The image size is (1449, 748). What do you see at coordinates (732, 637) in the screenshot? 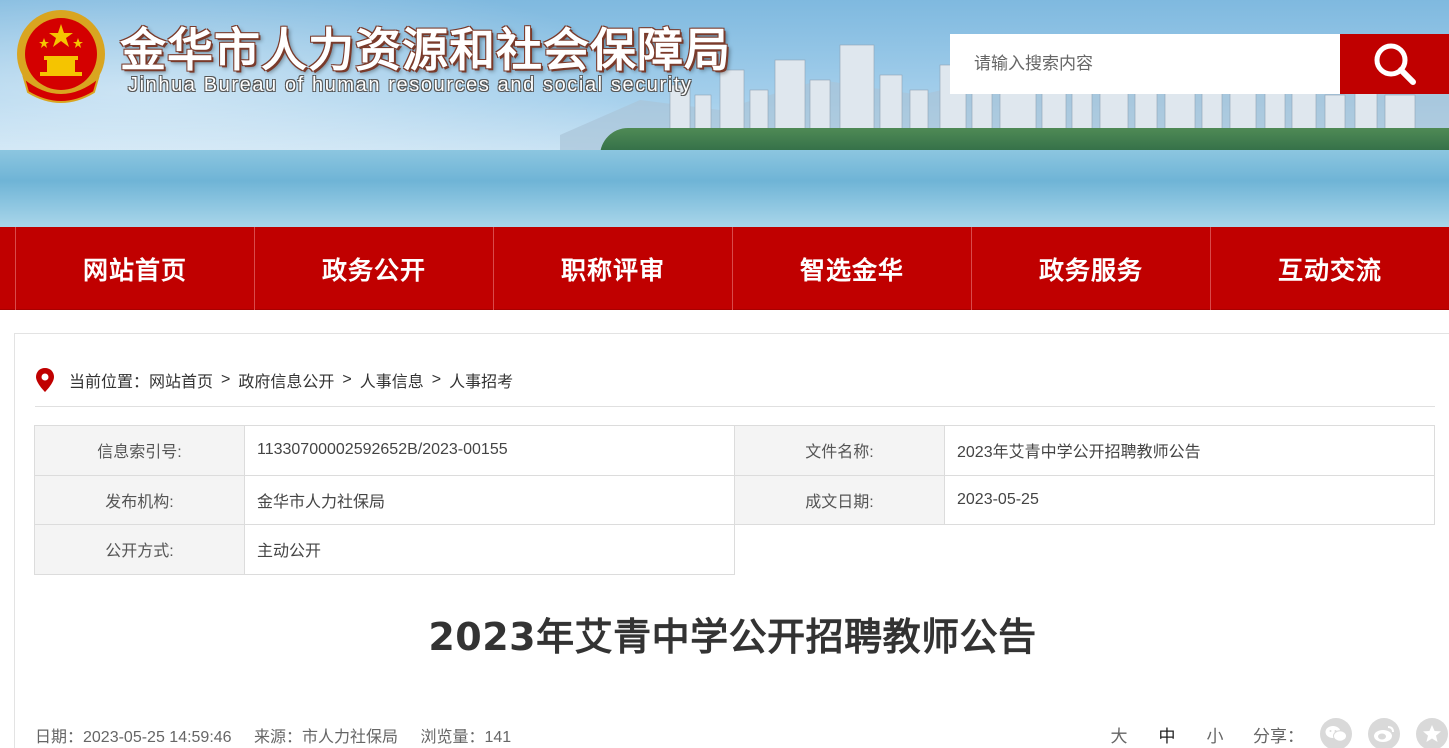
I see `article-title: 2023年艾青中学公开招聘教师公告` at bounding box center [732, 637].